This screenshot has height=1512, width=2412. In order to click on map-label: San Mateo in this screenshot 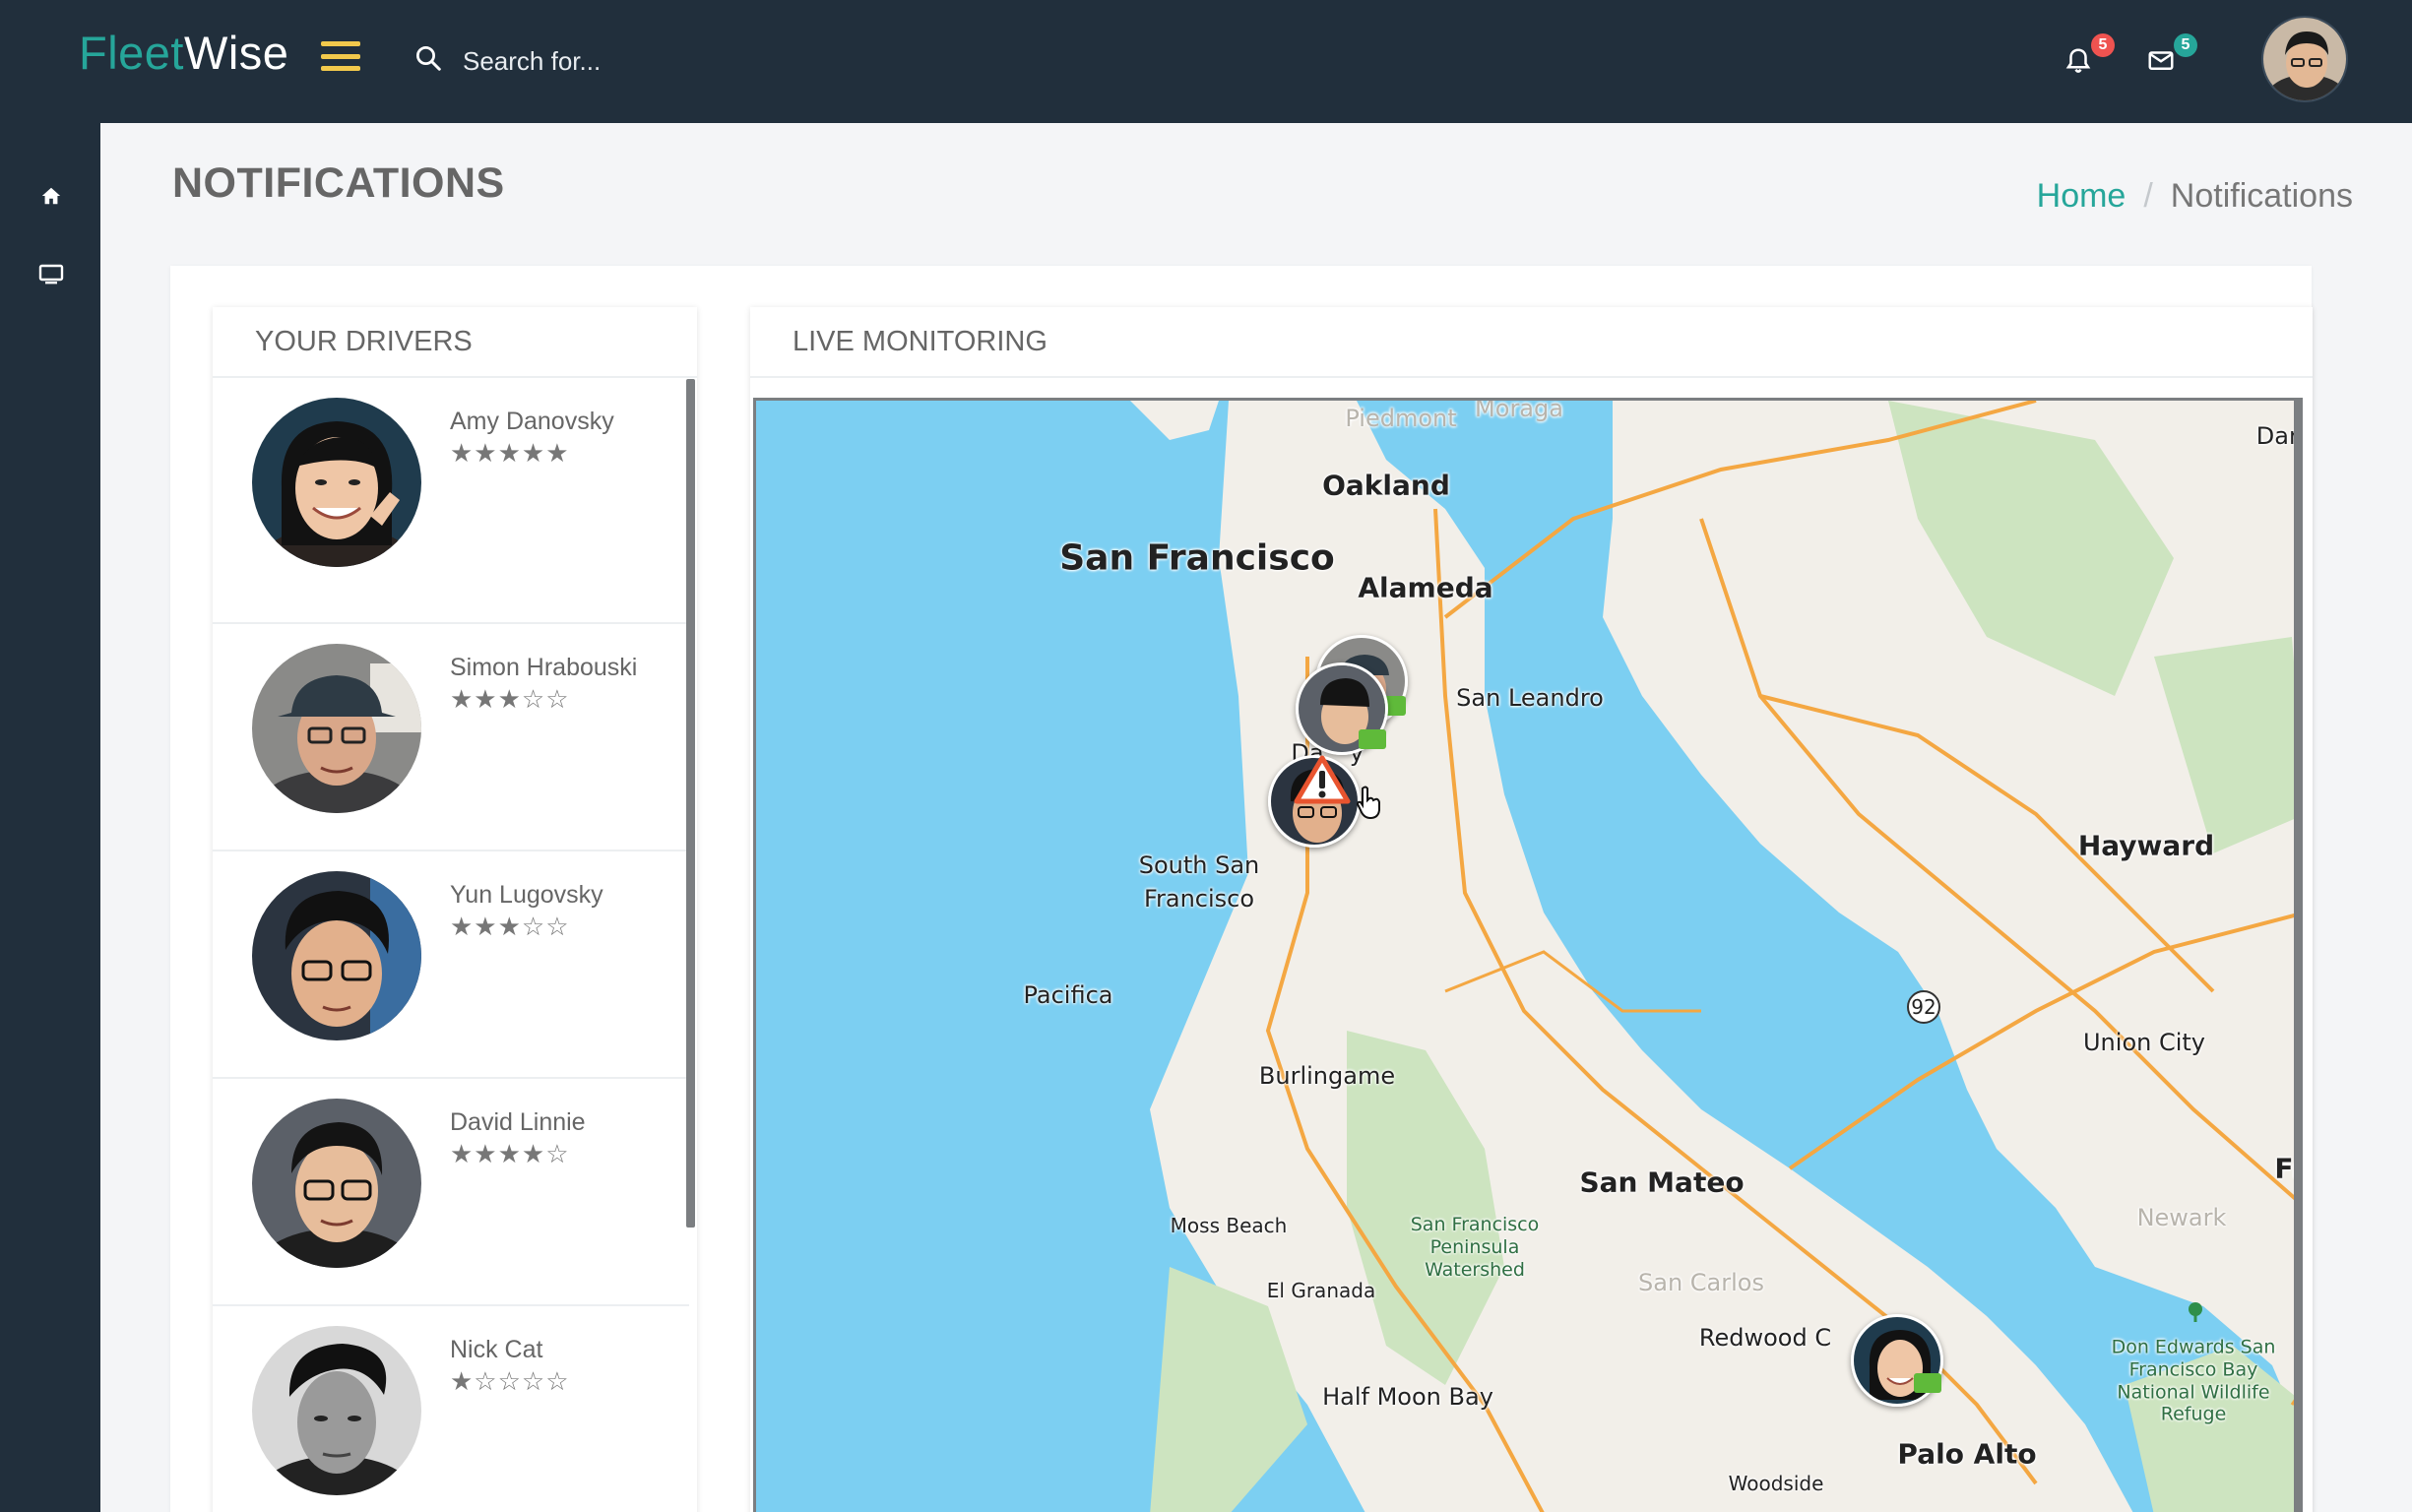, I will do `click(1662, 1182)`.